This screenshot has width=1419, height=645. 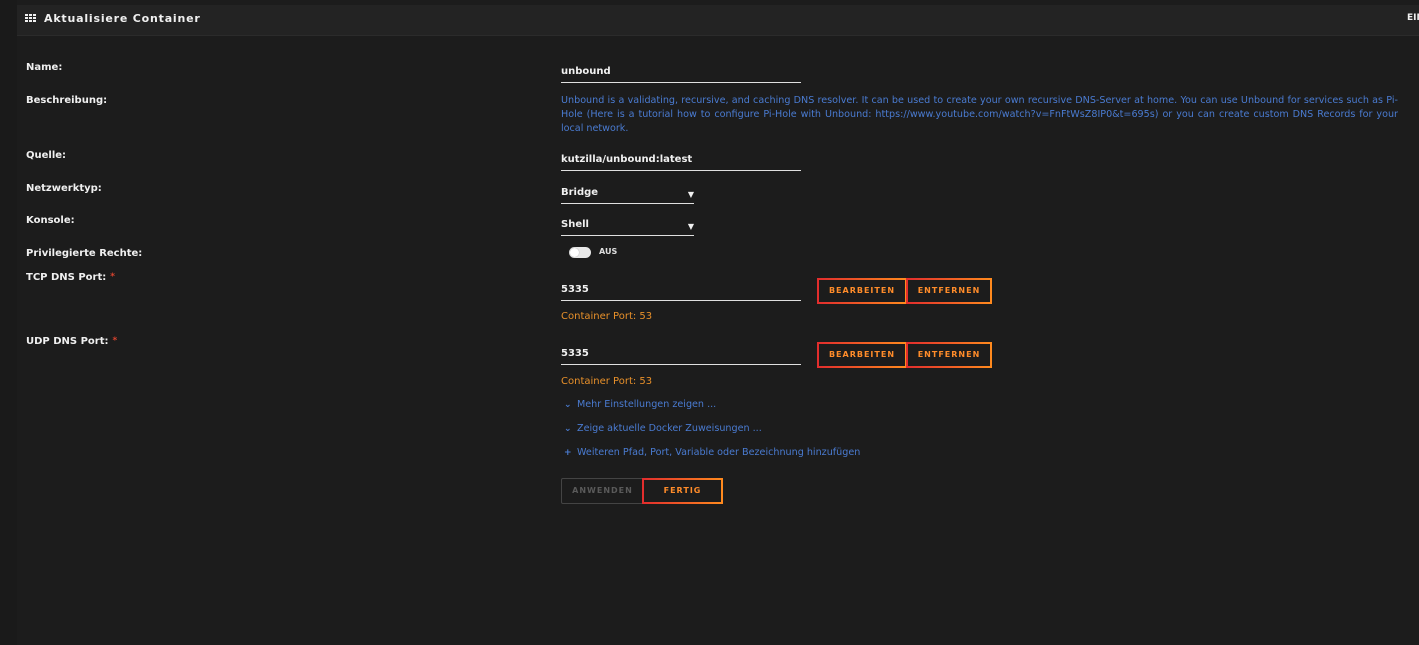 I want to click on udp-container-port-hint: Container Port: 53, so click(x=607, y=381).